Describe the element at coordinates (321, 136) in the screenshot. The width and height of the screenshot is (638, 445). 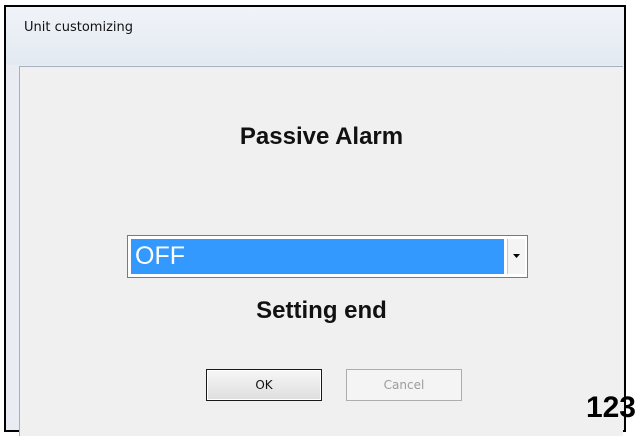
I see `setting-heading: Passive Alarm` at that location.